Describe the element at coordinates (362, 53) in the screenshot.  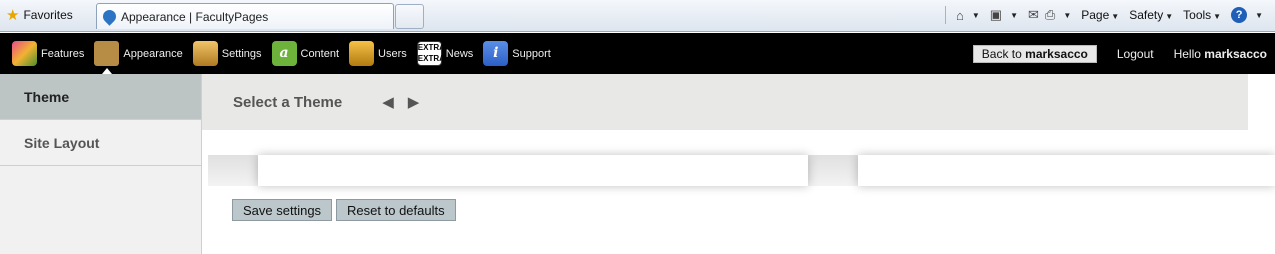
I see `users-icon` at that location.